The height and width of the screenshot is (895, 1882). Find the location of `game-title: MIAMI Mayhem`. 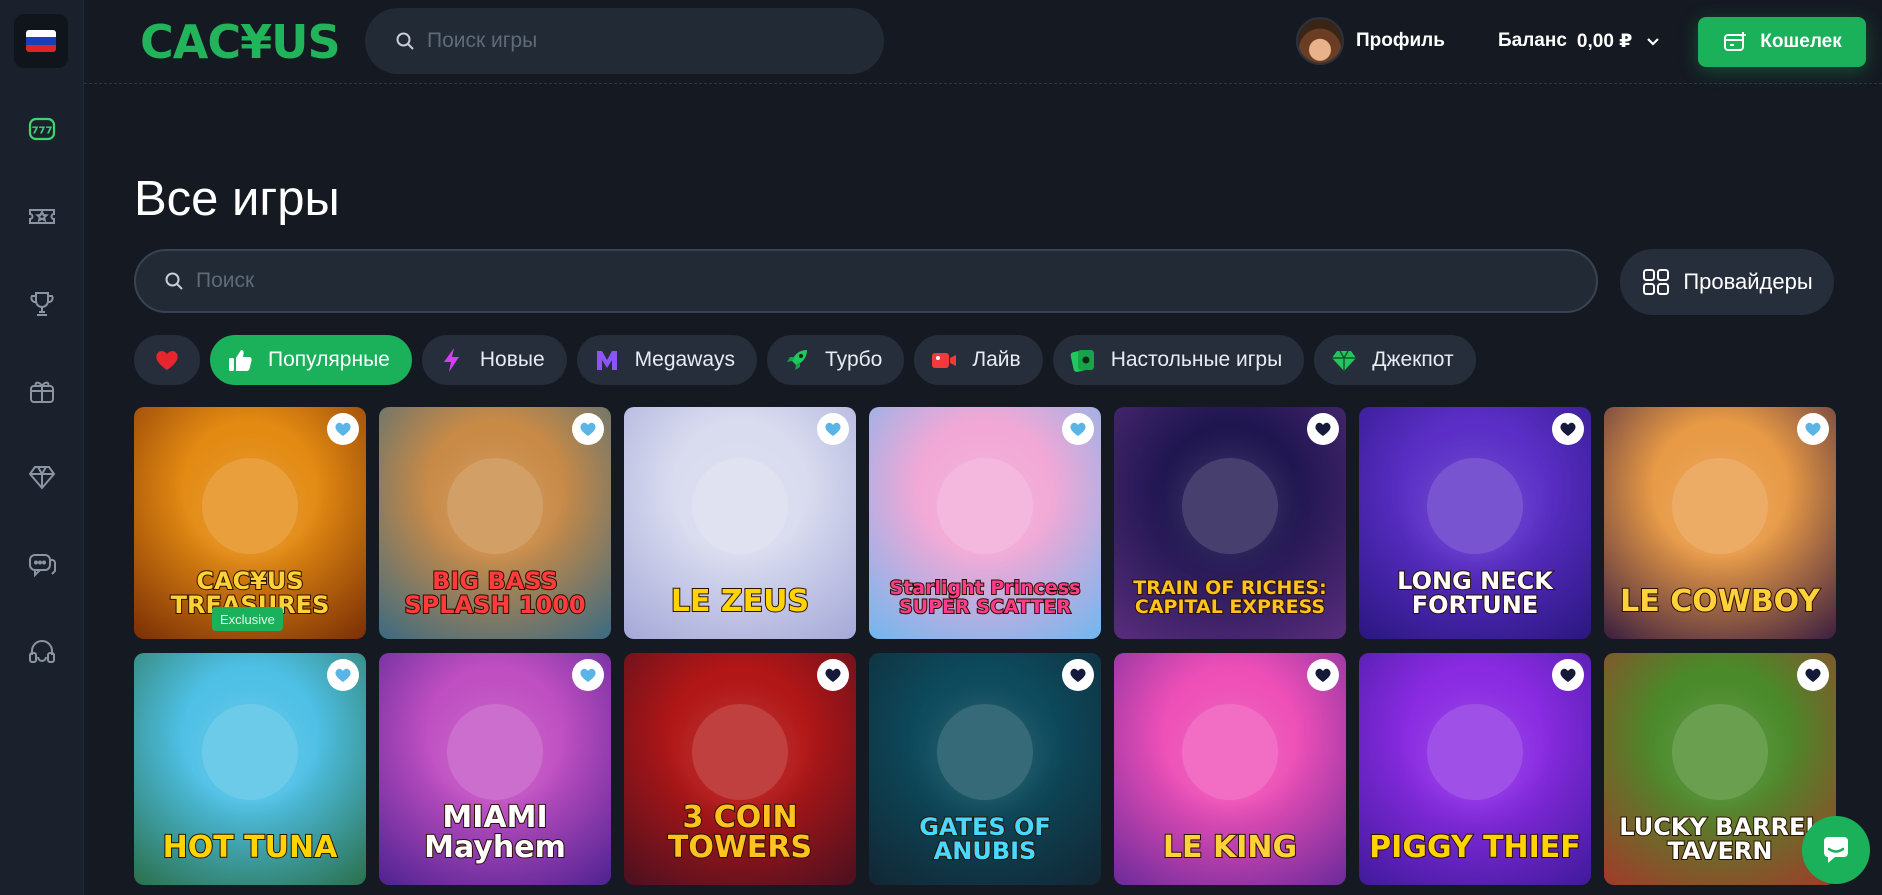

game-title: MIAMI Mayhem is located at coordinates (495, 832).